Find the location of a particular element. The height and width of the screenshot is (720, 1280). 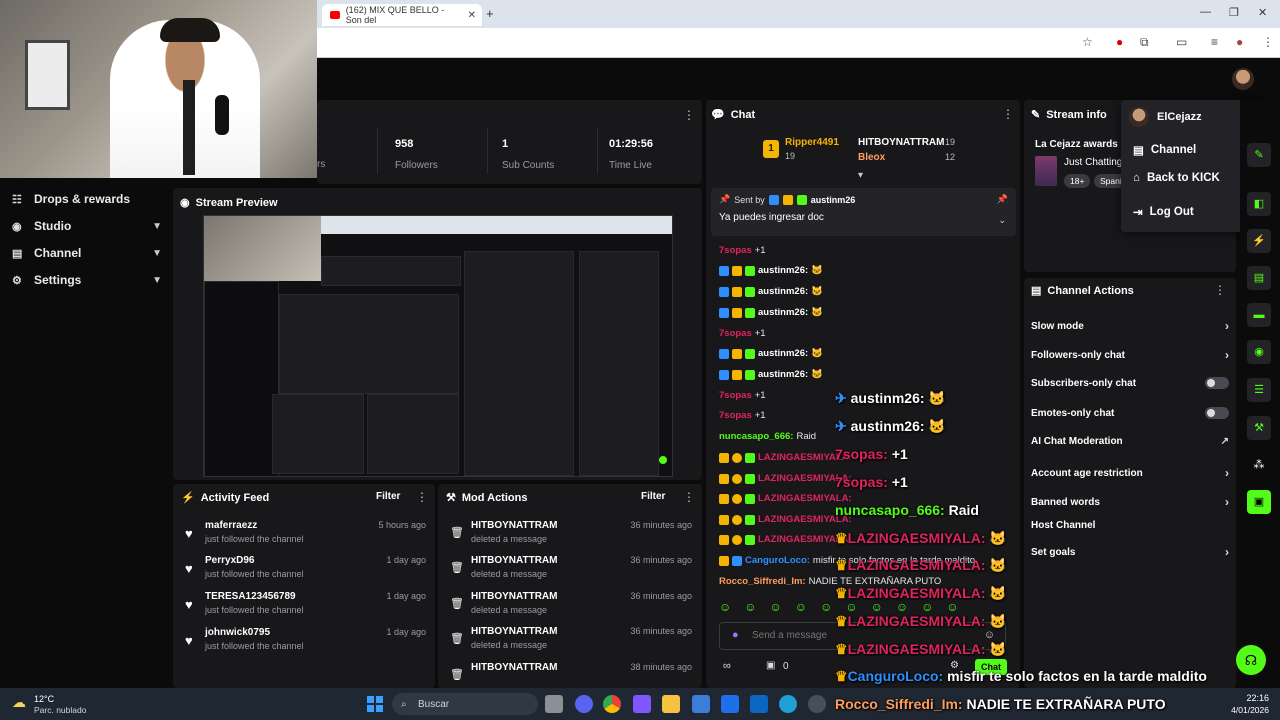

infinity-icon: ∞ is located at coordinates (727, 666).